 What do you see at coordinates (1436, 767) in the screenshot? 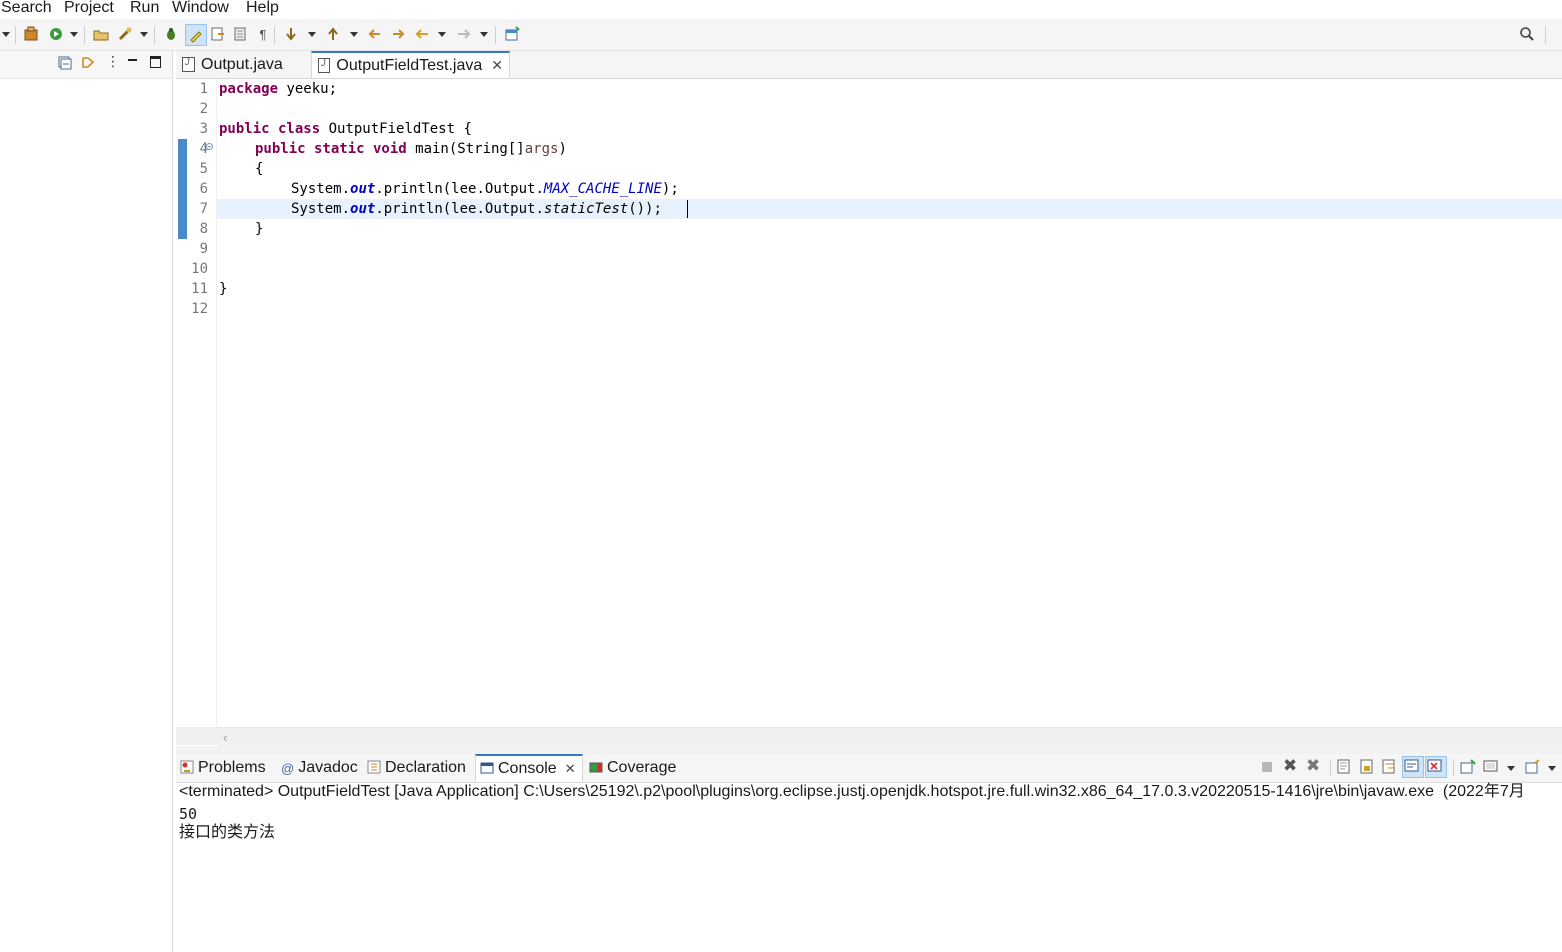
I see `show-on-stderr-icon` at bounding box center [1436, 767].